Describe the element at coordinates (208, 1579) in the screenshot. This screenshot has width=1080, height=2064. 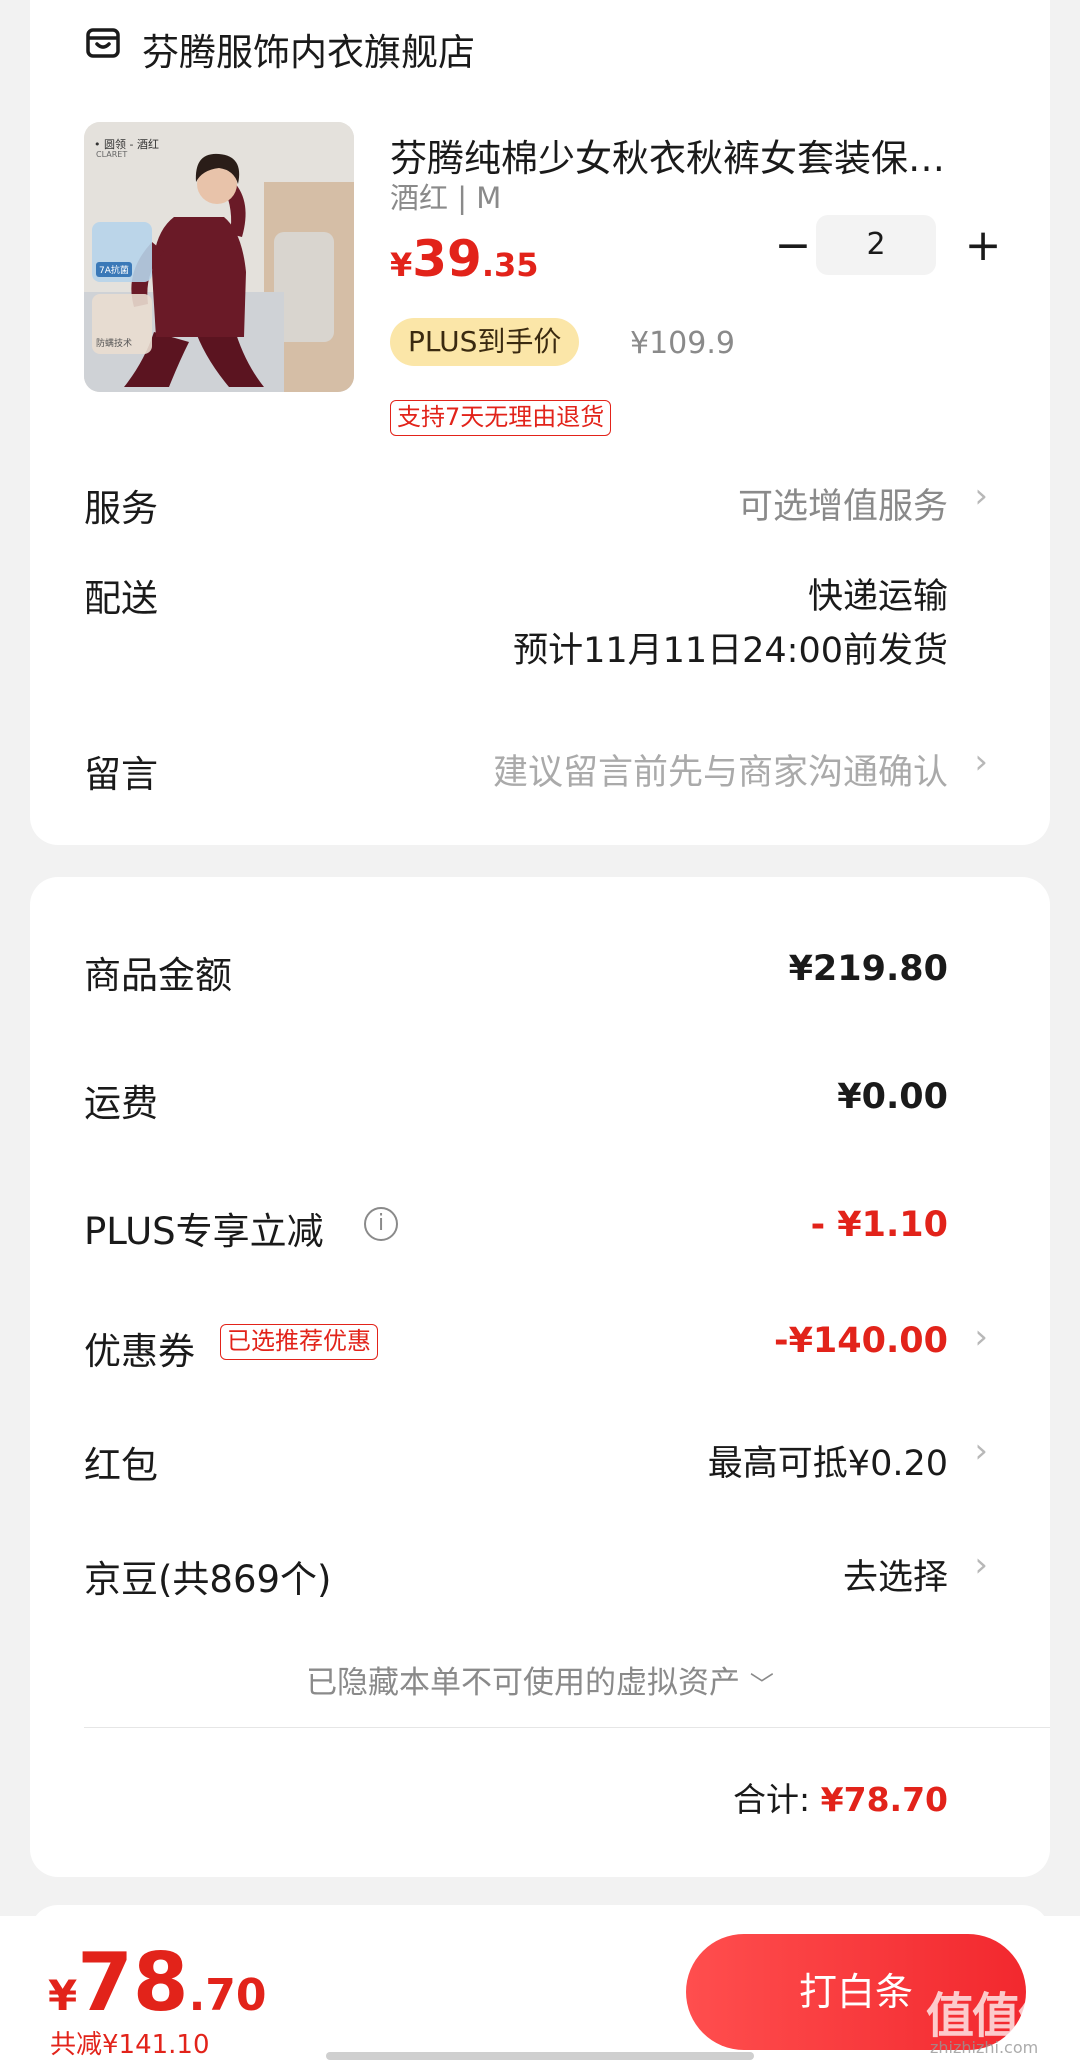
I see `jingdou-label: 京豆(共869个)` at that location.